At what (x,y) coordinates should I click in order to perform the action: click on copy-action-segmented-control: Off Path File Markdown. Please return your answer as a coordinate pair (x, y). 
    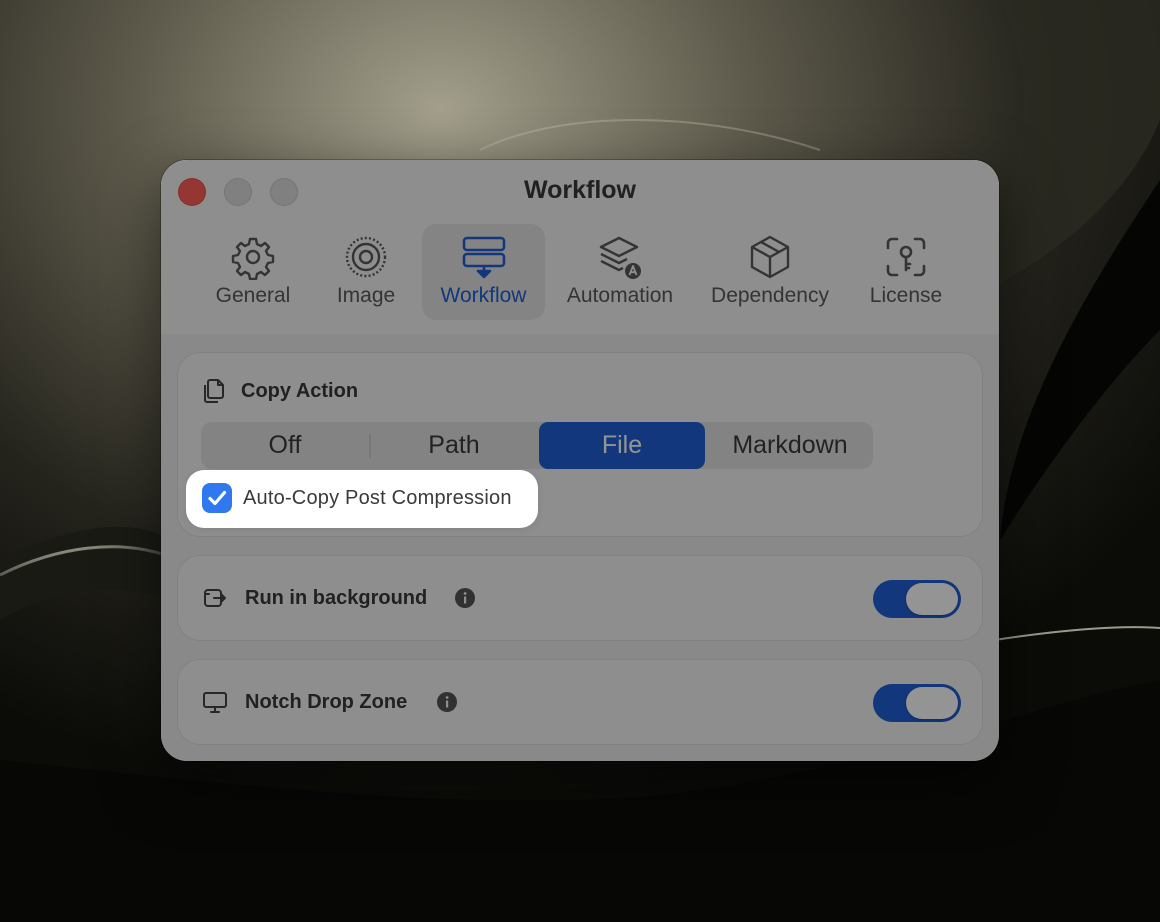
    Looking at the image, I should click on (537, 445).